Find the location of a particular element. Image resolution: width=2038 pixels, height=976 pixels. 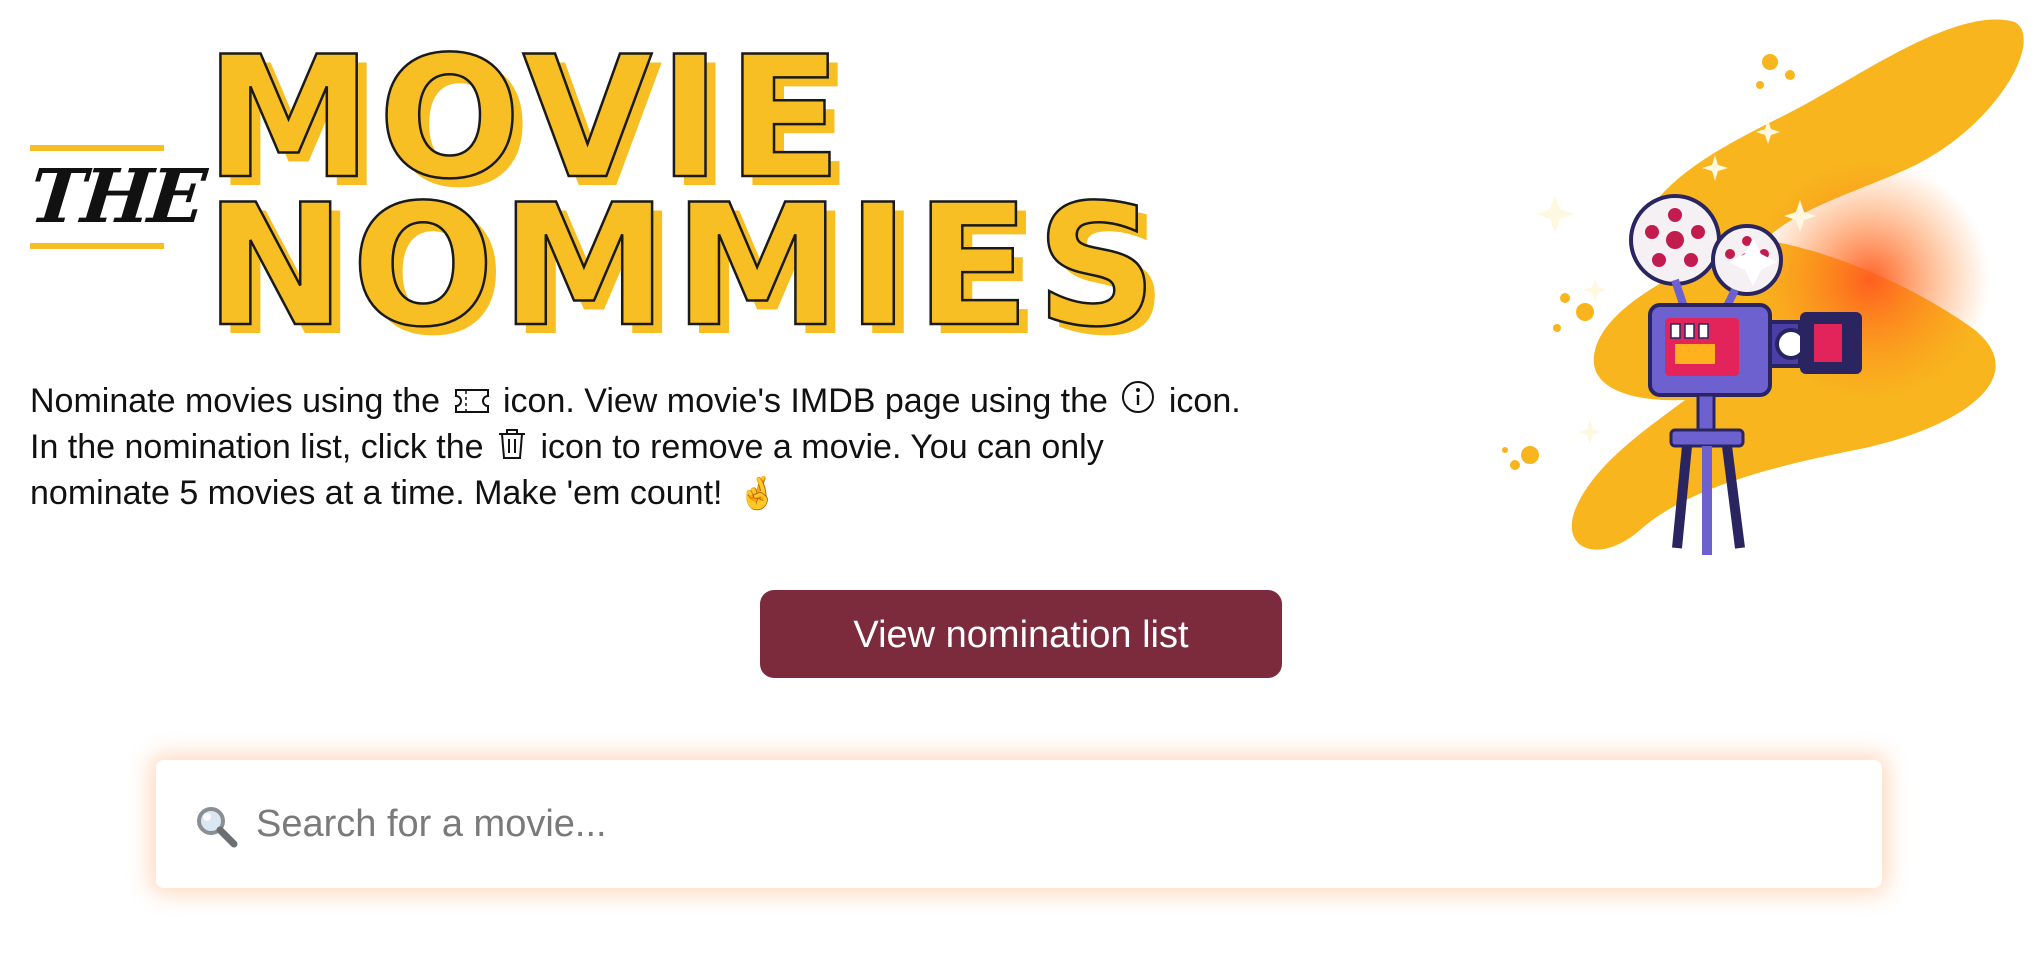

search-box is located at coordinates (1019, 824).